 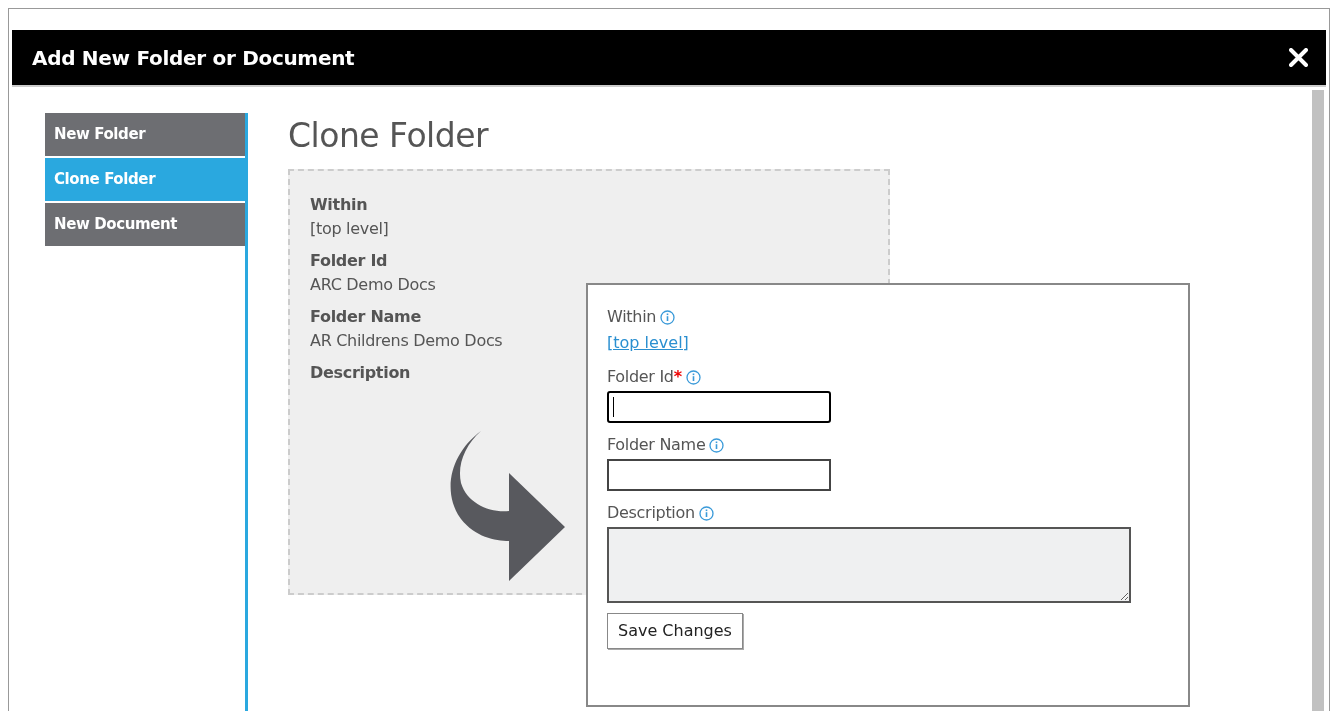 What do you see at coordinates (406, 340) in the screenshot?
I see `field-value: AR Childrens Demo Docs` at bounding box center [406, 340].